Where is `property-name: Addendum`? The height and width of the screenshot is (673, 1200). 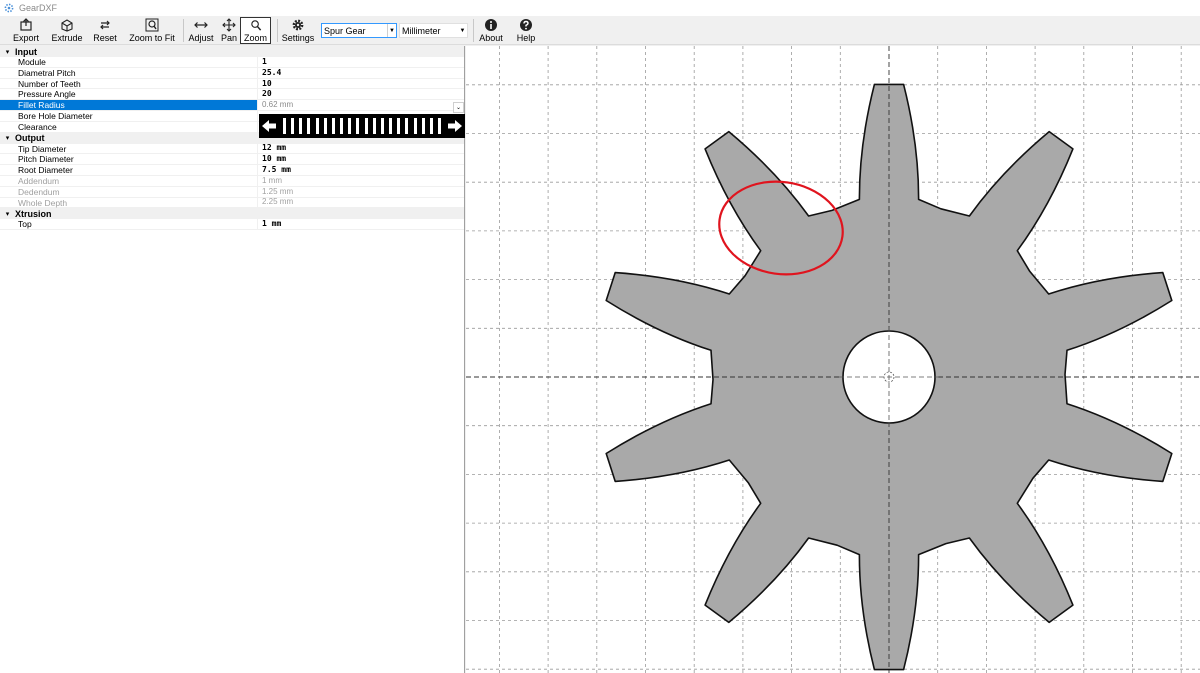 property-name: Addendum is located at coordinates (129, 180).